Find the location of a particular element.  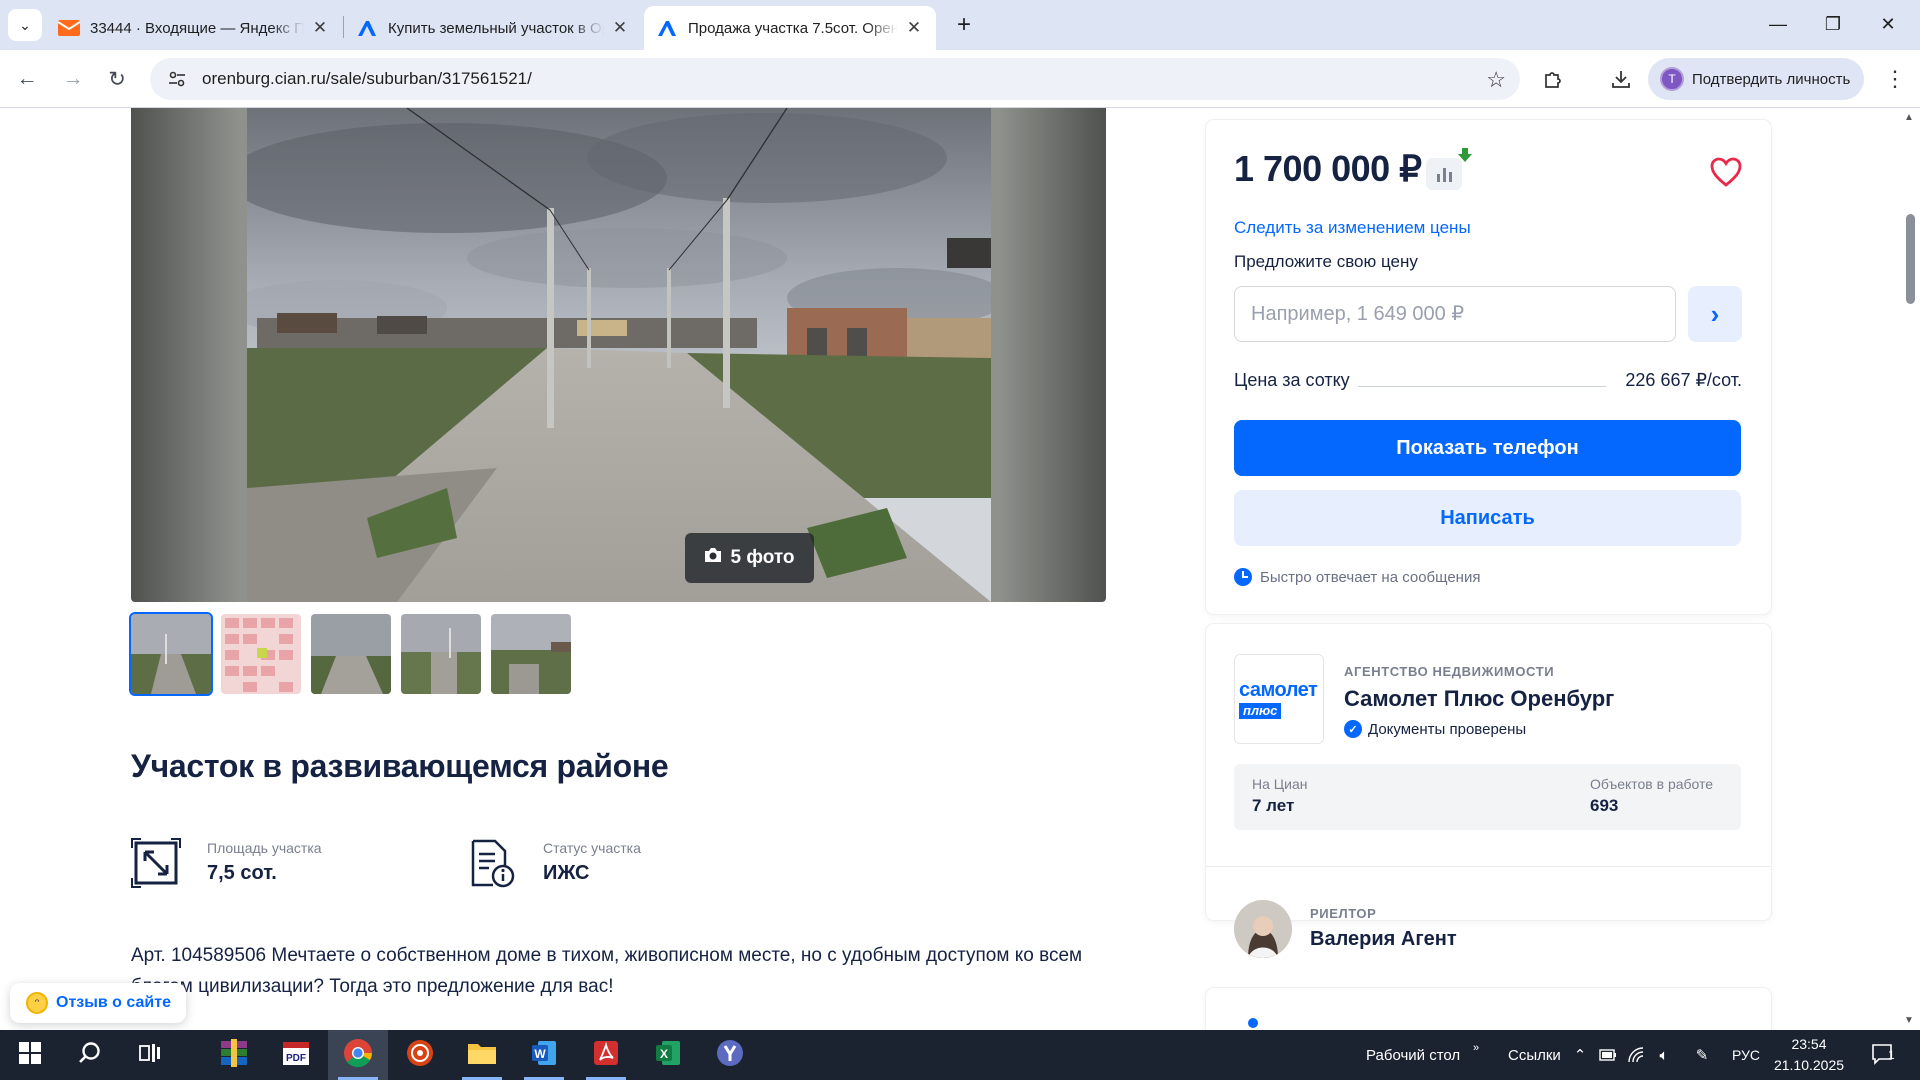

folder-icon is located at coordinates (482, 1055).